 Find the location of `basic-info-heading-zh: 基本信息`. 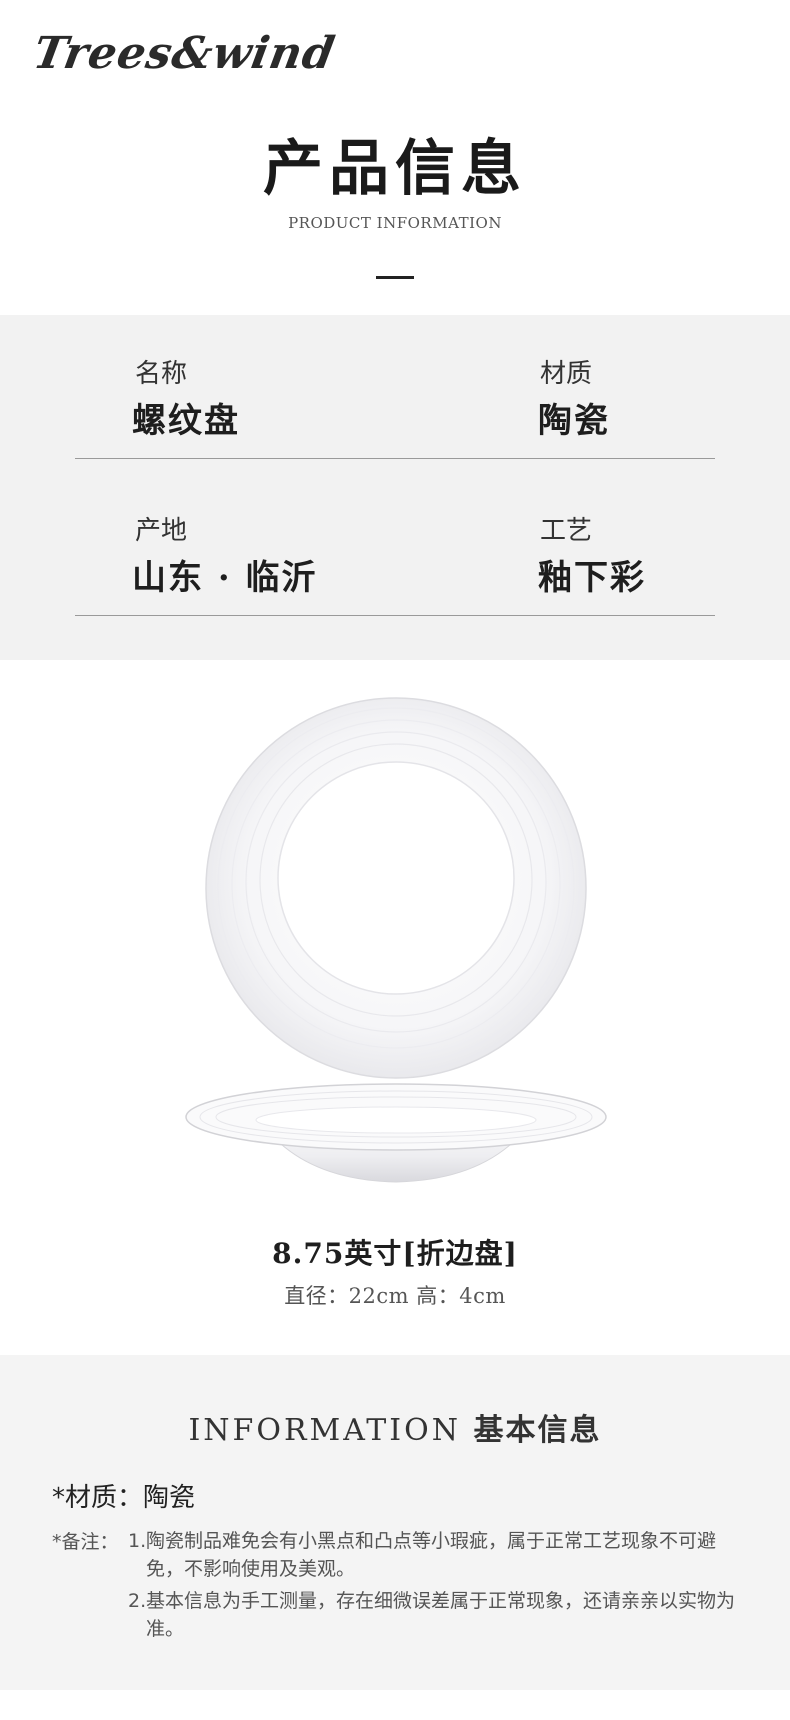

basic-info-heading-zh: 基本信息 is located at coordinates (537, 1430).